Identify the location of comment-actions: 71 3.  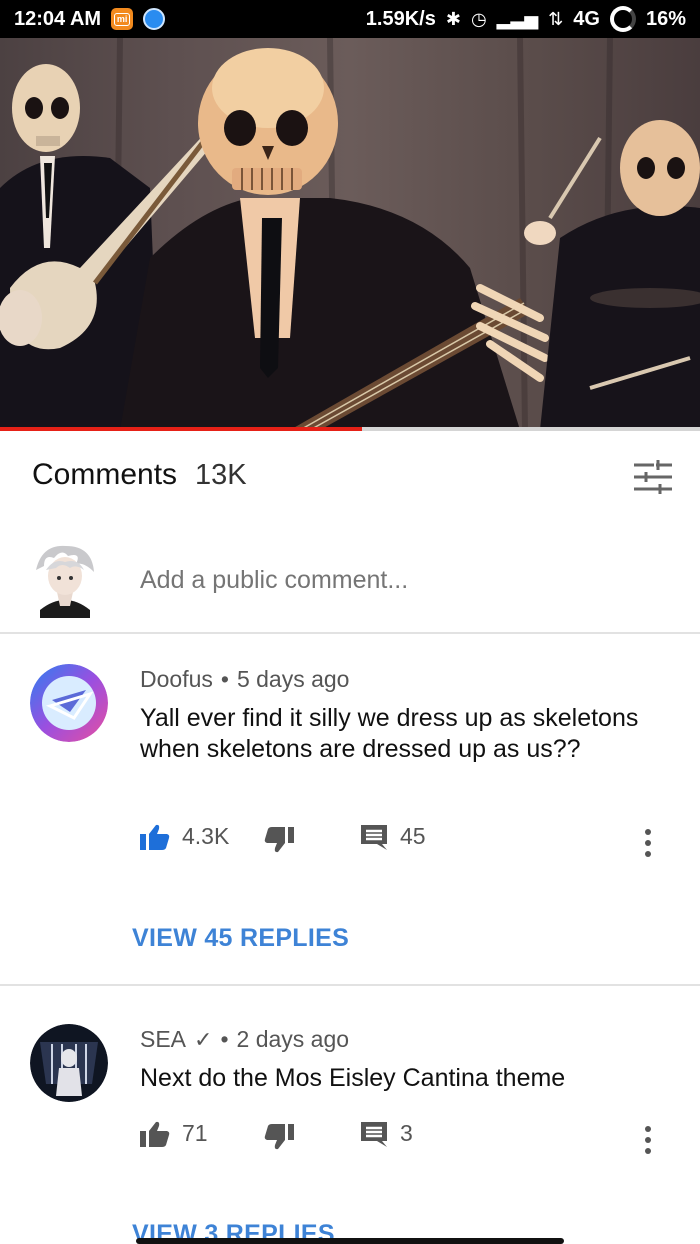
(410, 1140).